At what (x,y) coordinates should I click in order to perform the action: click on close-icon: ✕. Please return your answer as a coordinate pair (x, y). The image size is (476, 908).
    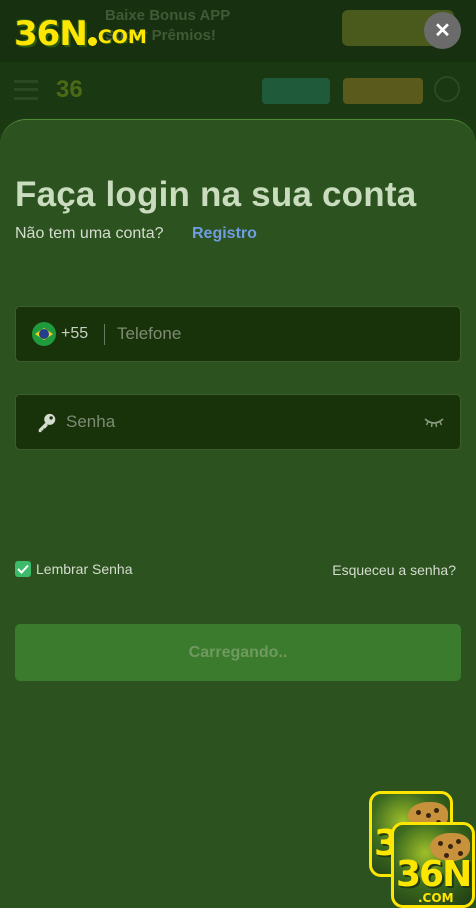
    Looking at the image, I should click on (442, 31).